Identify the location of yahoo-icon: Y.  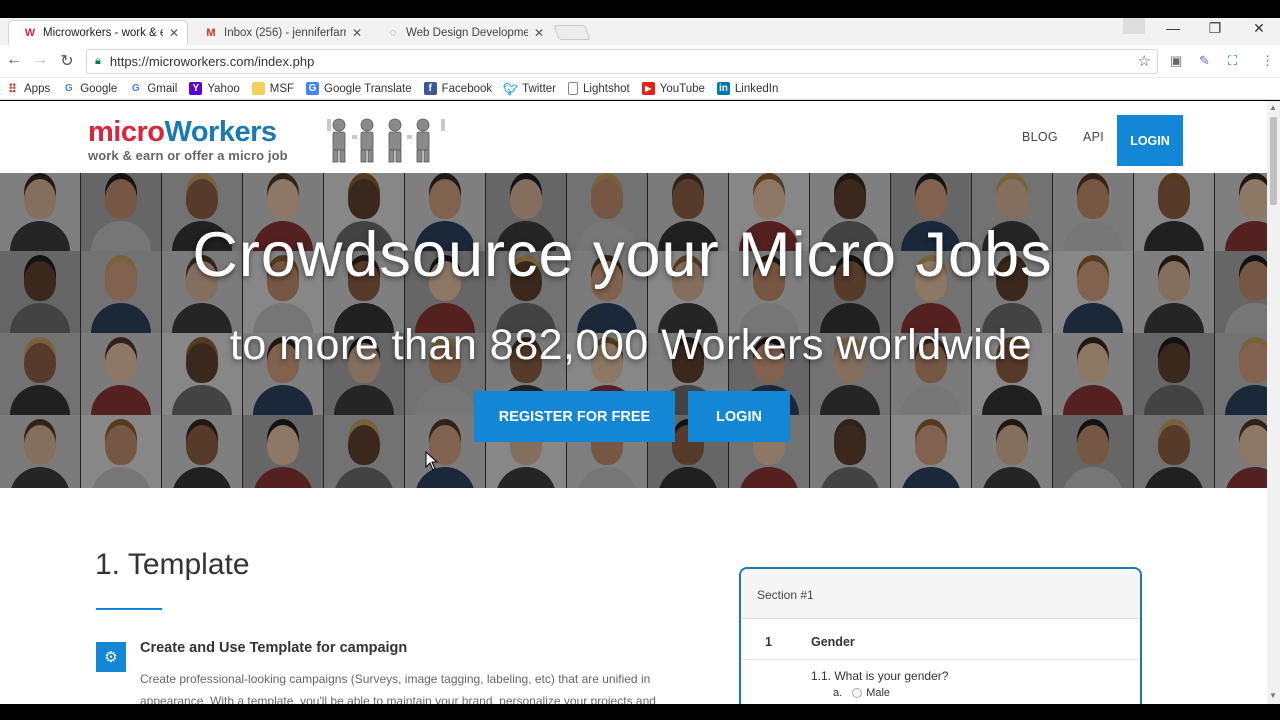
(196, 88).